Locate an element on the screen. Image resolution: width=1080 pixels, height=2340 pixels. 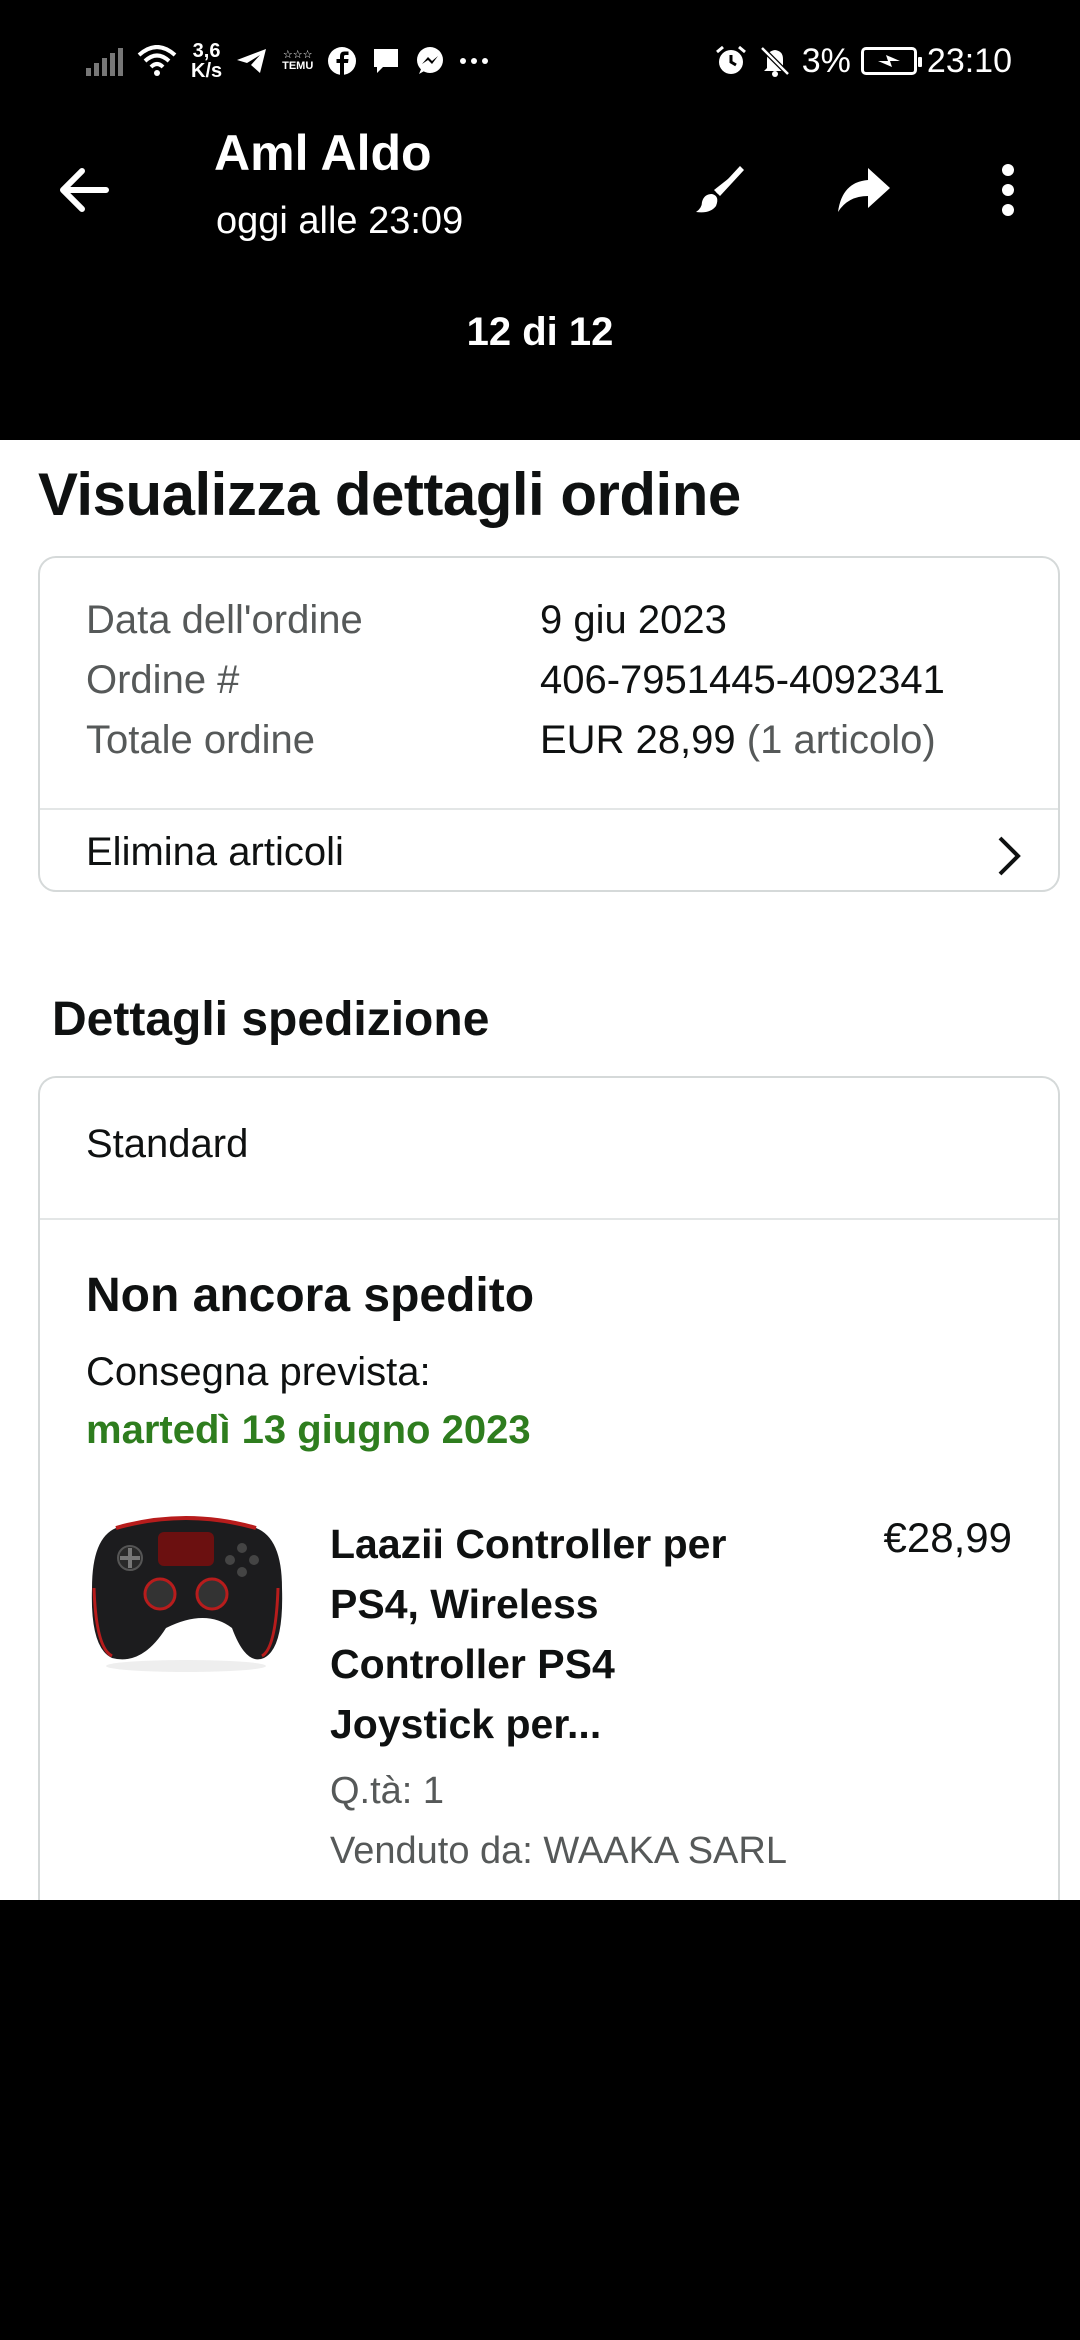
product-seller: Venduto da: WAAKA SARL is located at coordinates (558, 1851).